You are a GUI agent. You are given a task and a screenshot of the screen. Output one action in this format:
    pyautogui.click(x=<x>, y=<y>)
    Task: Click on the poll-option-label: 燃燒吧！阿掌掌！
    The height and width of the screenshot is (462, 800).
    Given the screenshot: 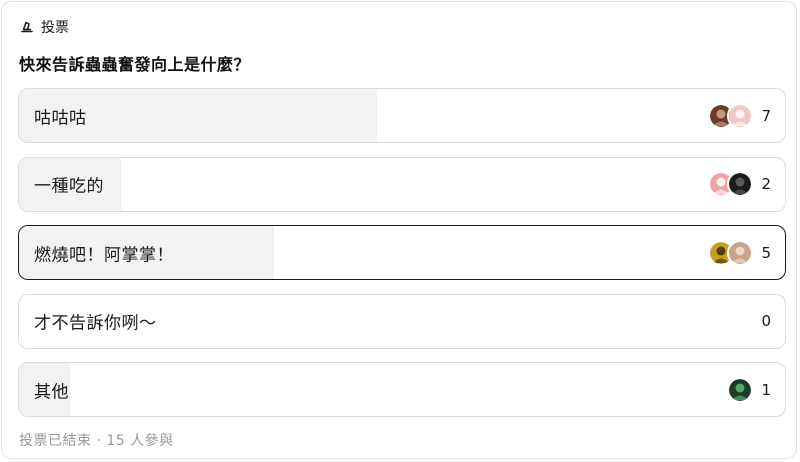 What is the action you would take?
    pyautogui.click(x=104, y=255)
    